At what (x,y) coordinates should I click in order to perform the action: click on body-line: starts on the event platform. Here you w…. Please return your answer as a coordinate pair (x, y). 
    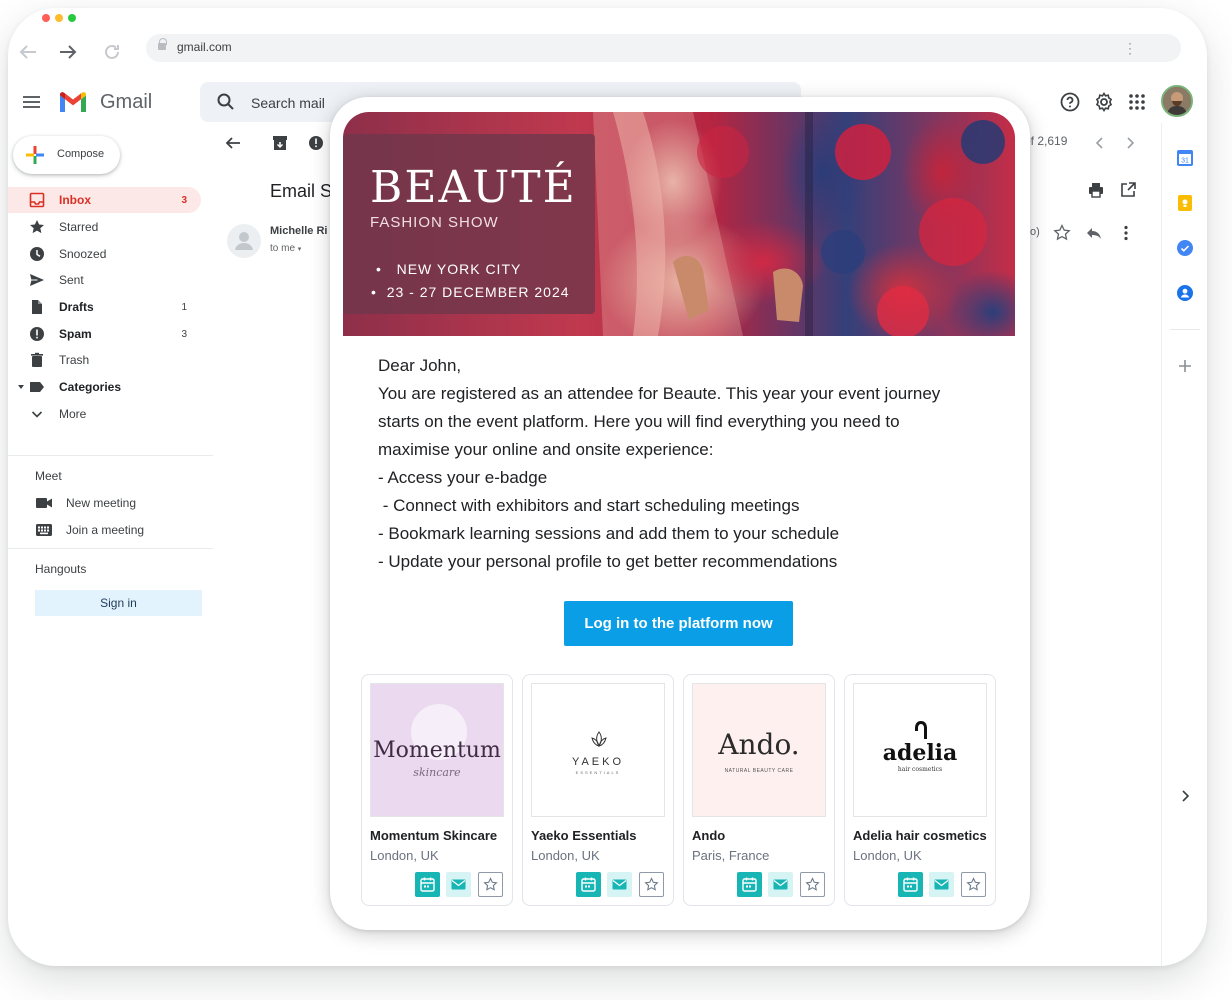
    Looking at the image, I should click on (639, 421).